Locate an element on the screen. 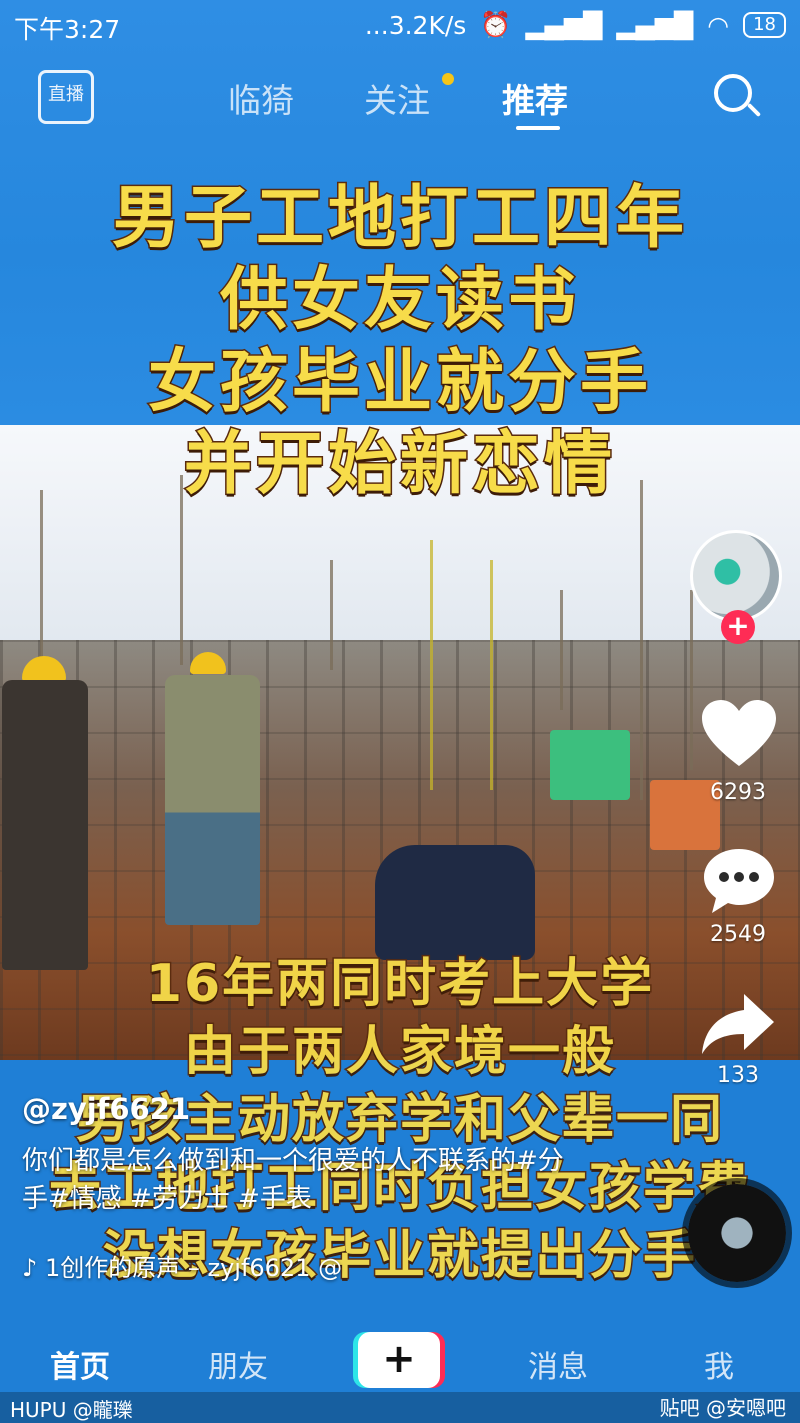 This screenshot has width=800, height=1423. follow-plus-icon: + is located at coordinates (738, 627).